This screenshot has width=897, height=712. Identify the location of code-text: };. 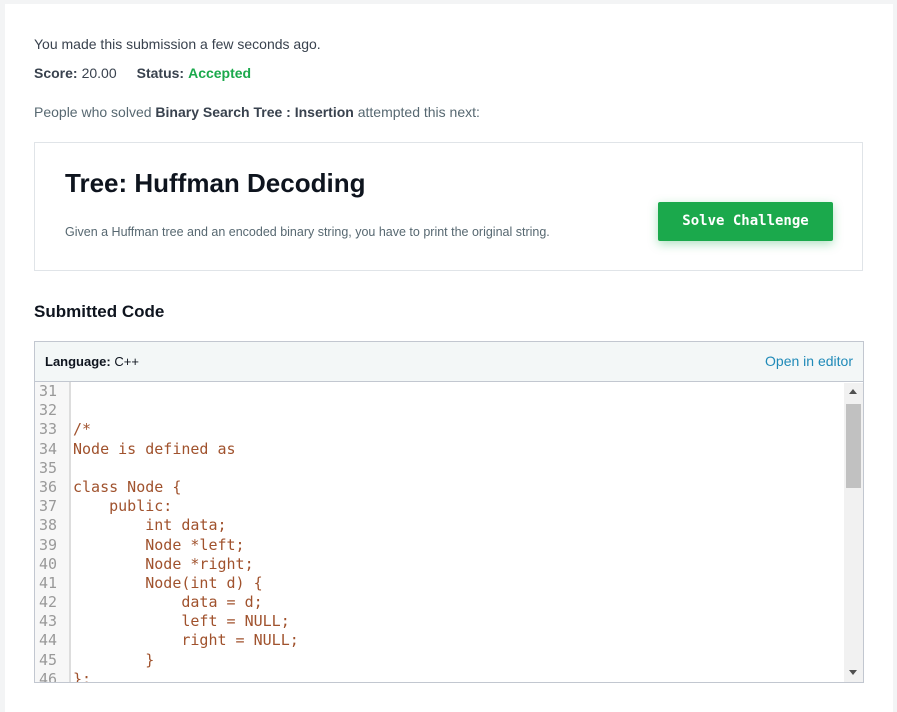
(82, 675).